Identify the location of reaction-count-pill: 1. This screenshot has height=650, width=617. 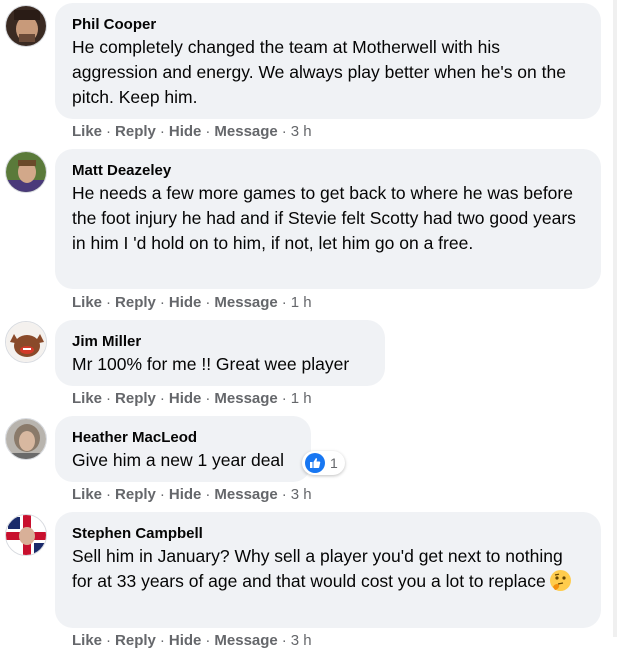
(323, 463).